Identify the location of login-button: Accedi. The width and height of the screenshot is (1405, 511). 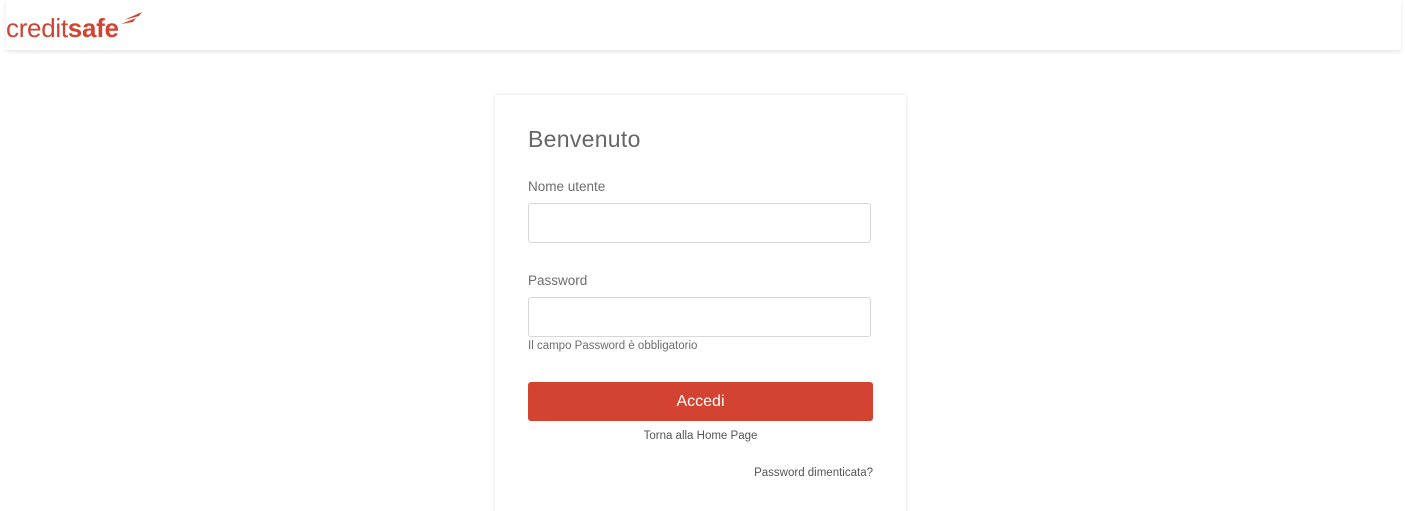
(700, 401).